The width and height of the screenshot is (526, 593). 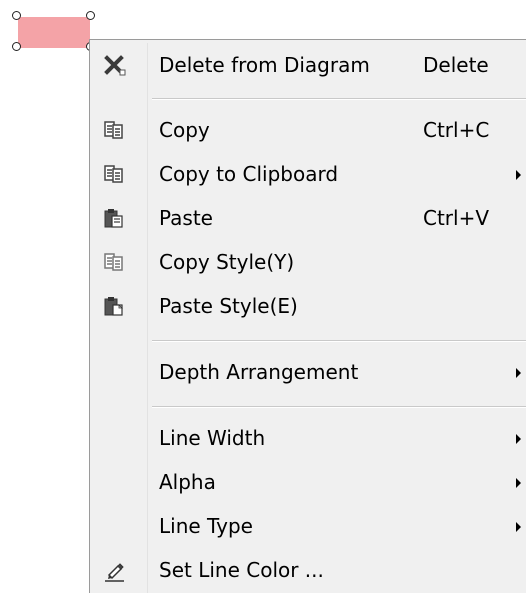 I want to click on menu-item-copy-to-clipboard: Copy to Clipboard, so click(x=308, y=174).